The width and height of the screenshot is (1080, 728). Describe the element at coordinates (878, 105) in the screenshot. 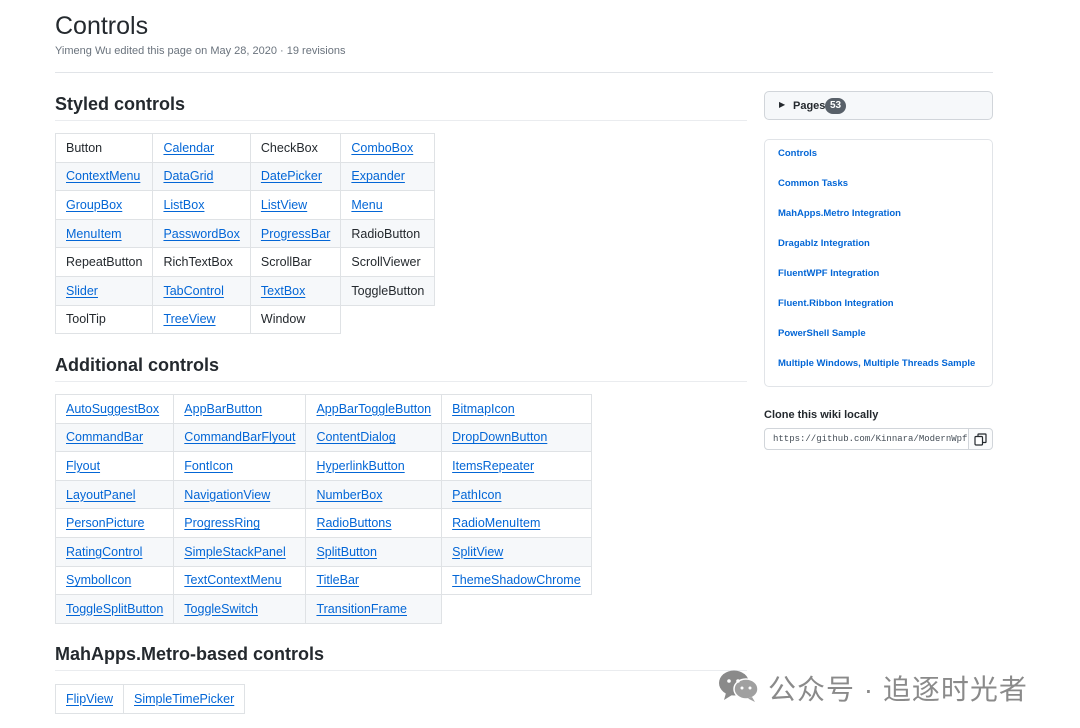

I see `pages-toggle: ▶ Pages 53` at that location.